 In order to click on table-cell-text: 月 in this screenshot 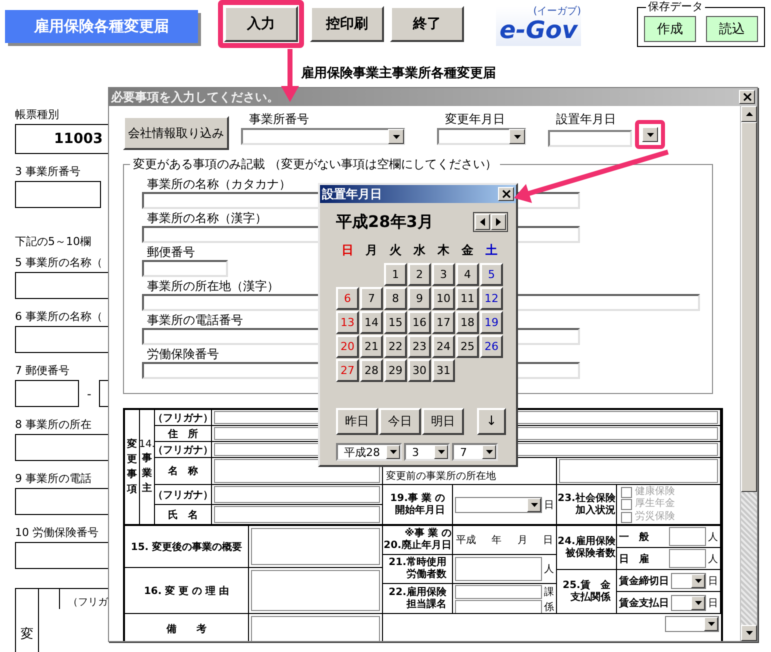, I will do `click(522, 540)`.